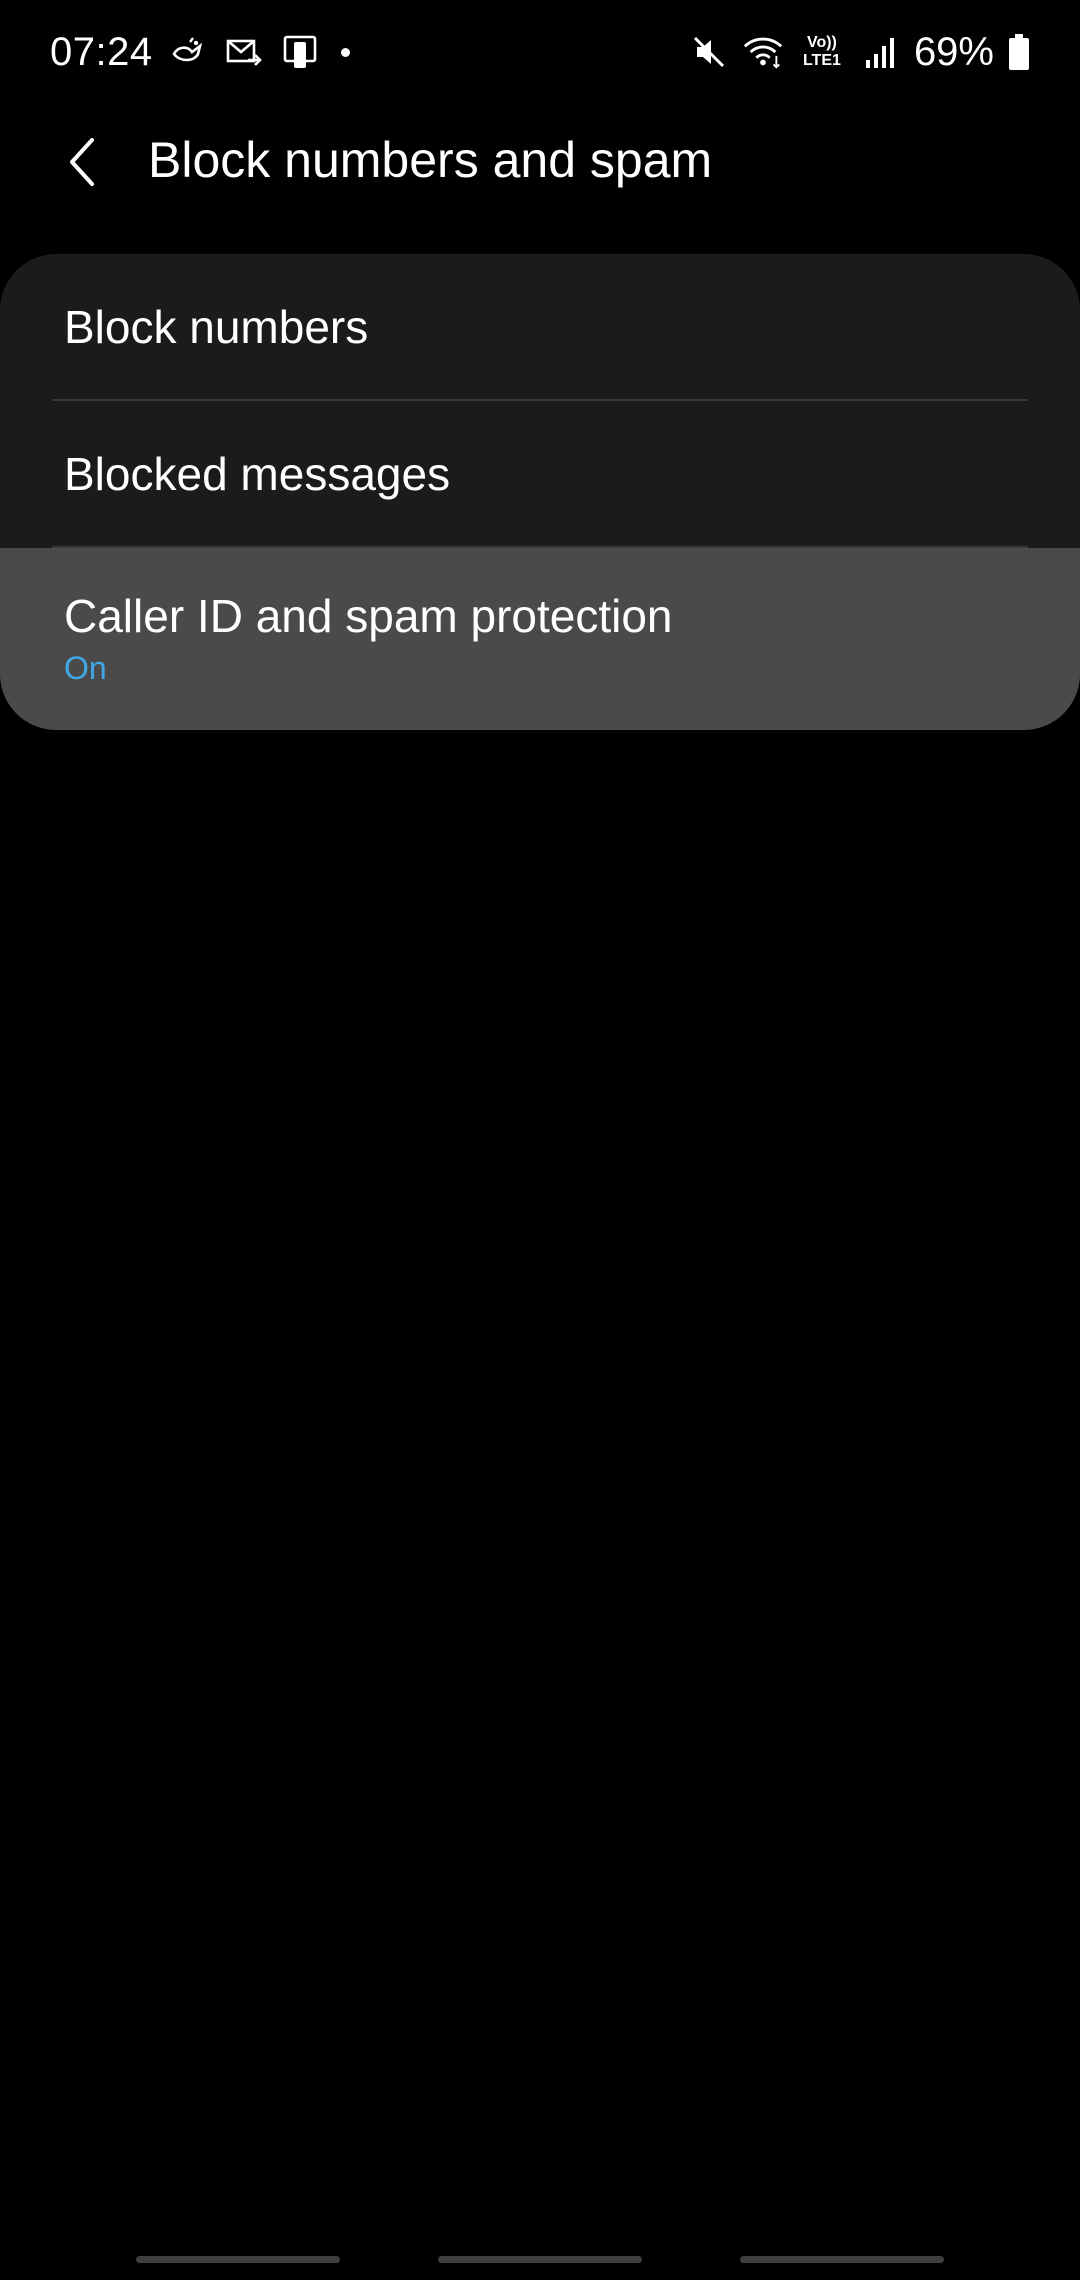 This screenshot has width=1080, height=2280. What do you see at coordinates (842, 2259) in the screenshot?
I see `gesture-hint-right` at bounding box center [842, 2259].